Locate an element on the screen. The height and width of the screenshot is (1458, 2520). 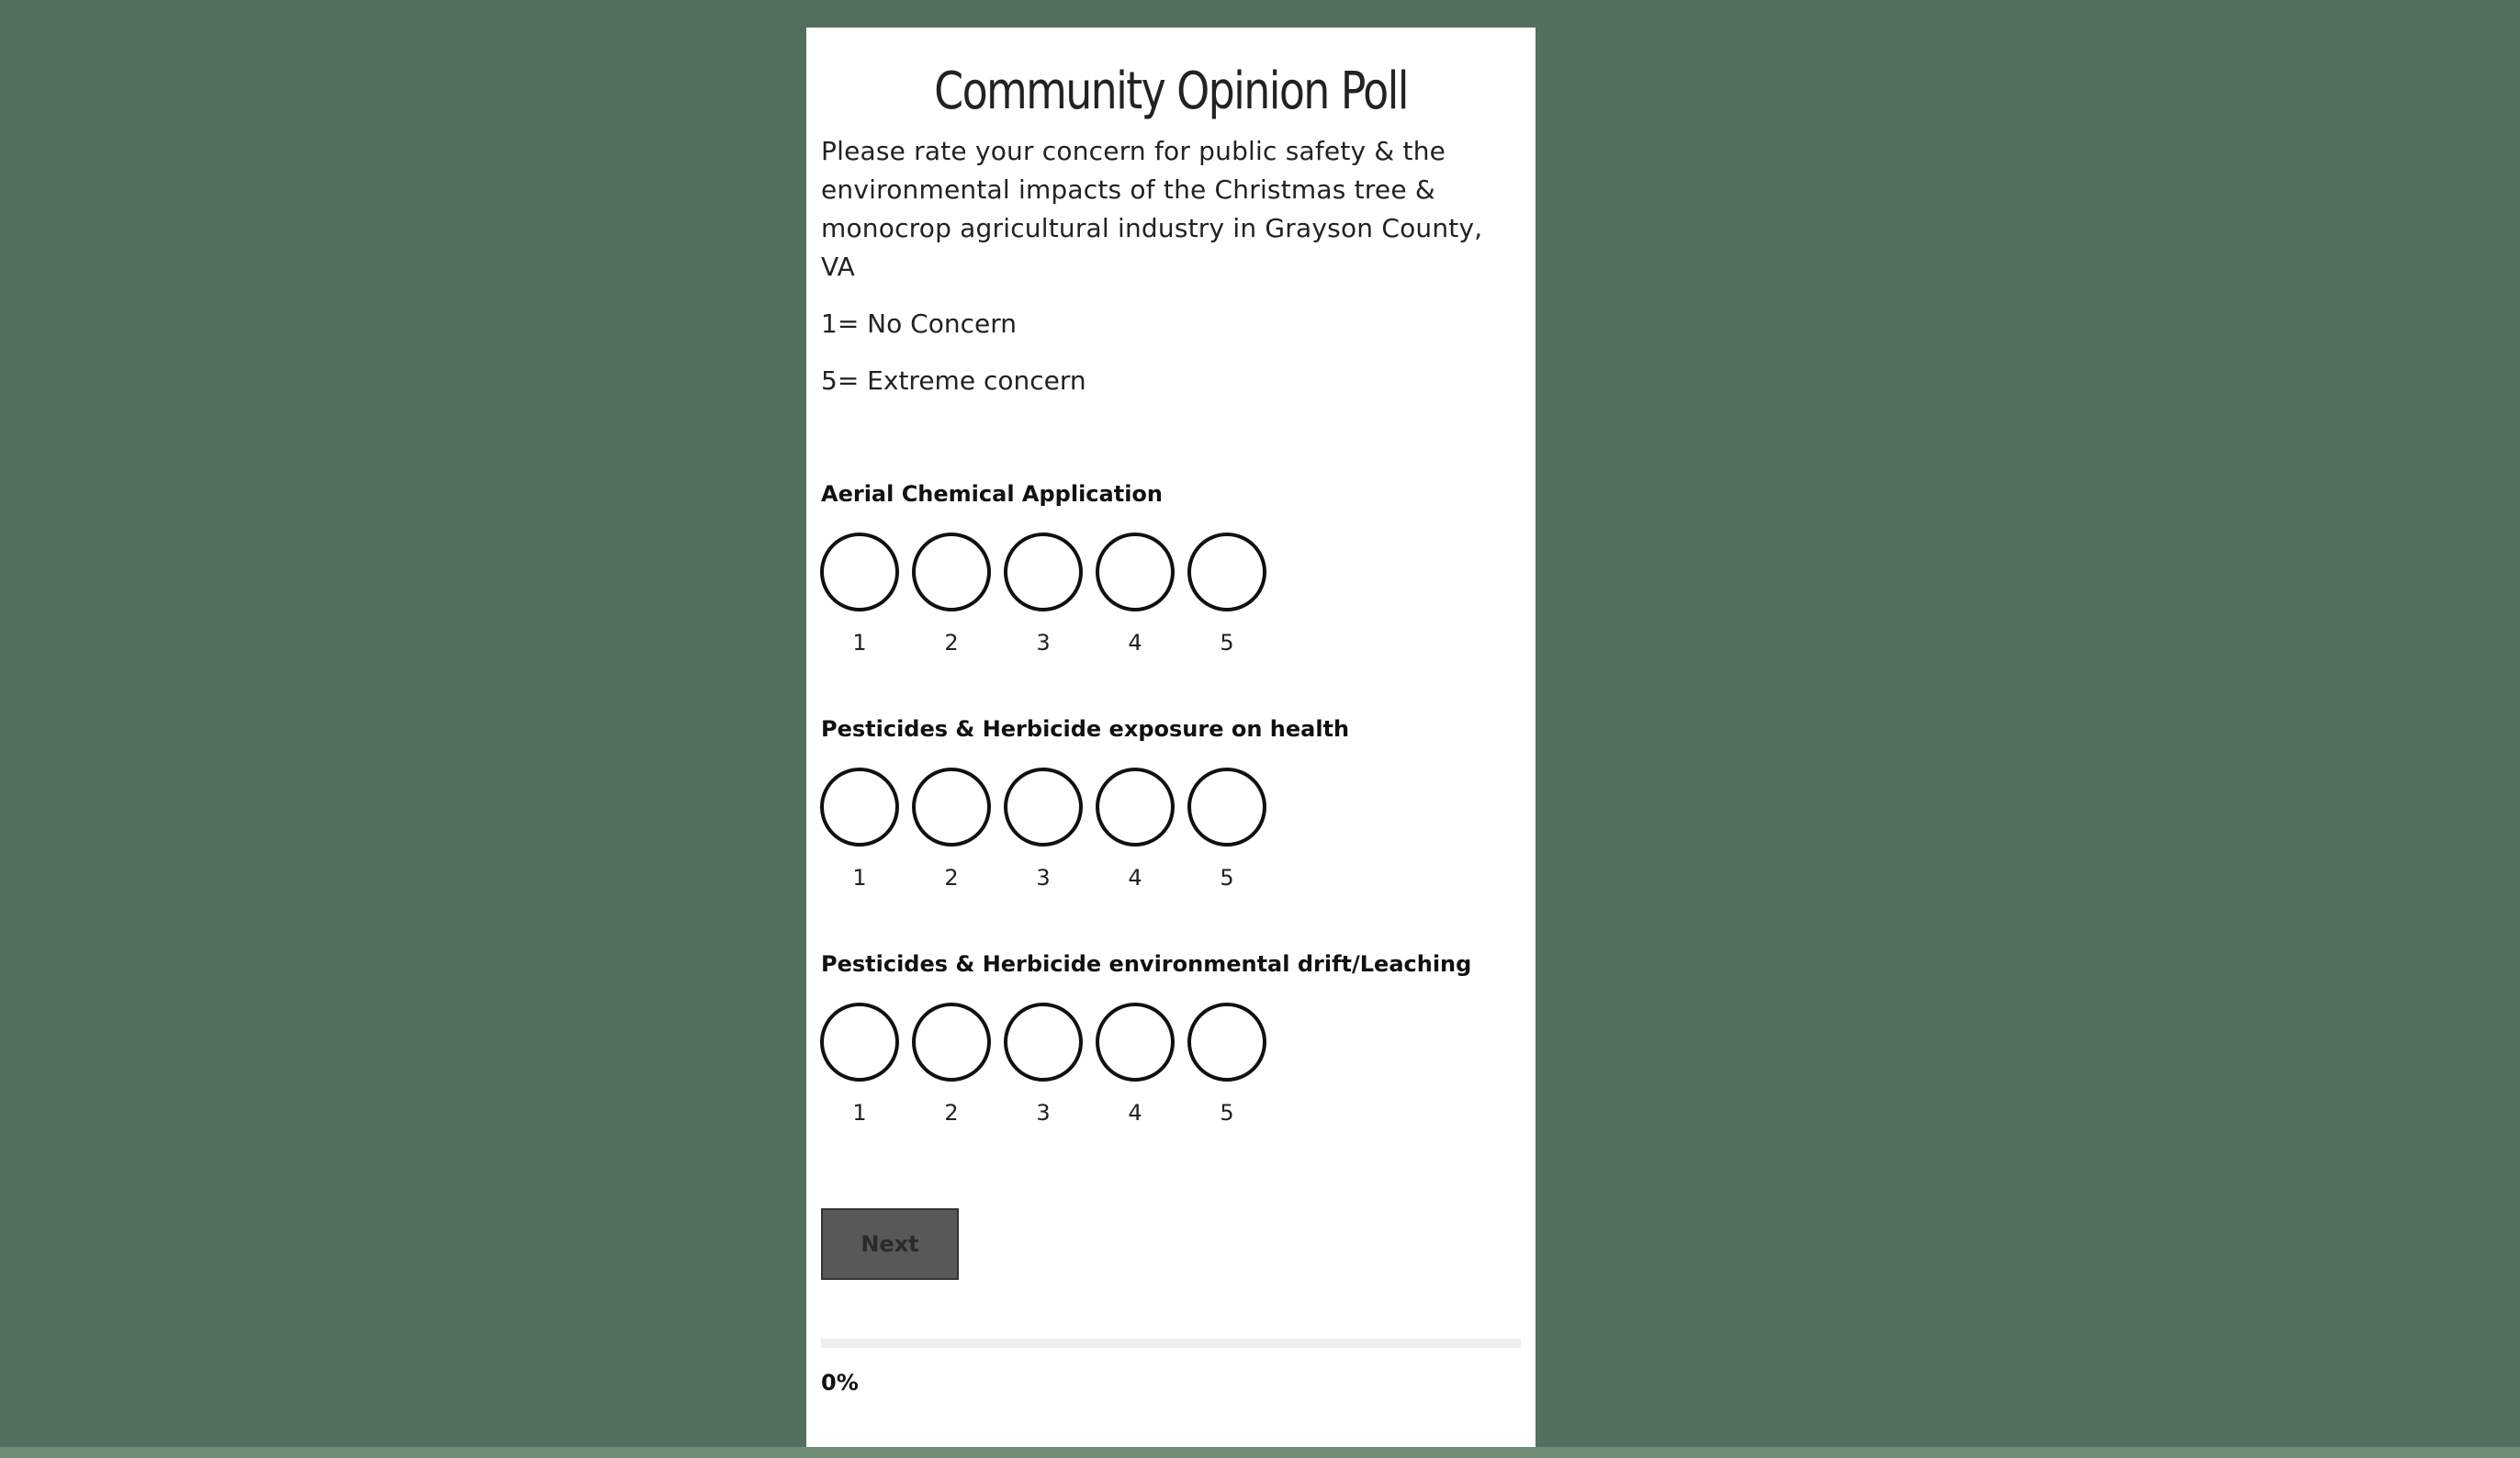
progress-bar is located at coordinates (1171, 1344).